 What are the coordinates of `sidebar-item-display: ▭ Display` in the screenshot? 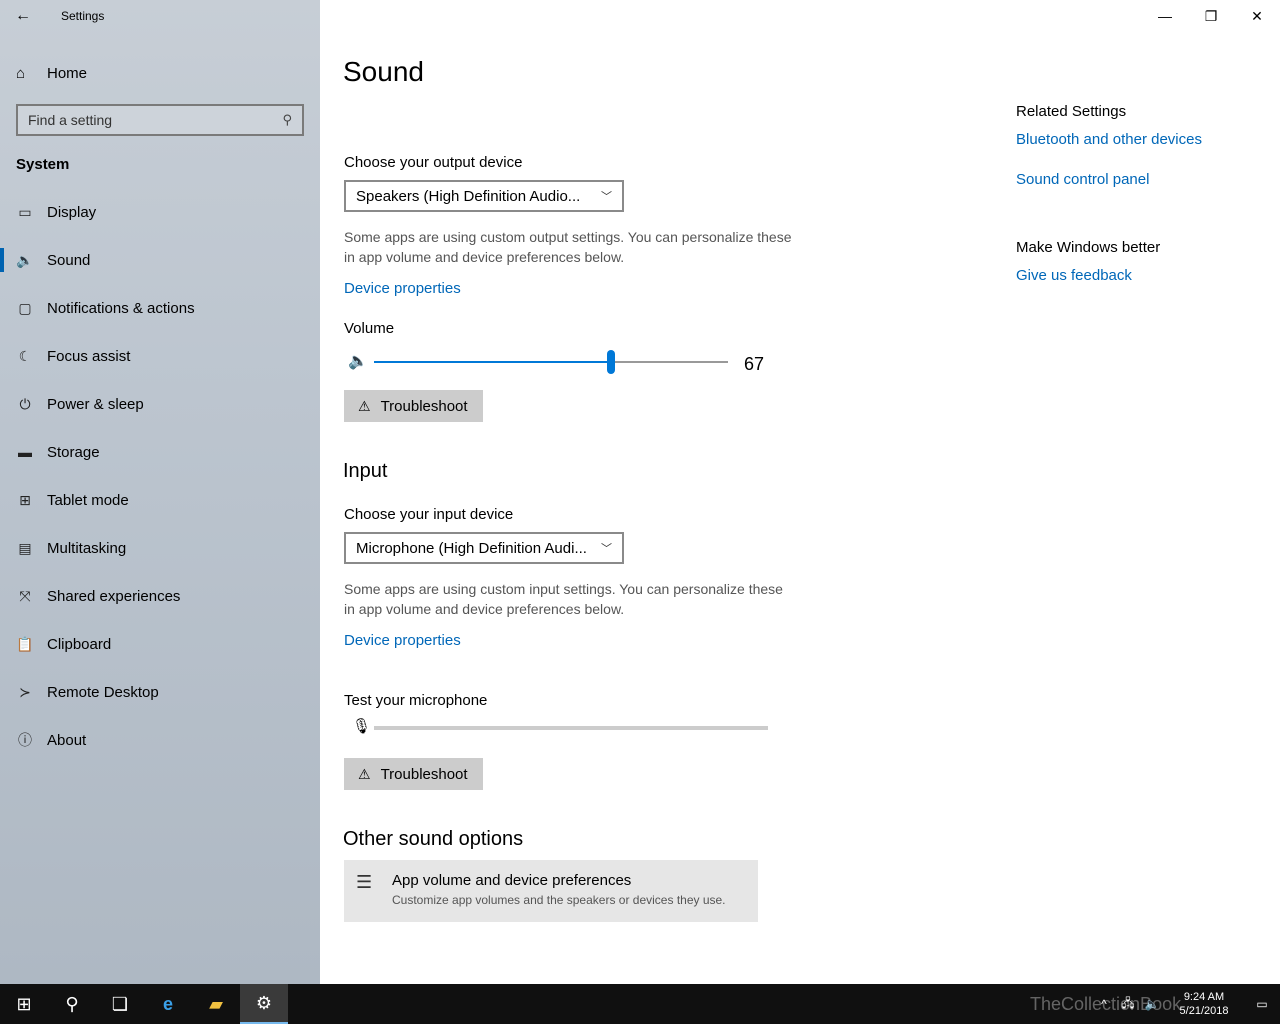 It's located at (160, 212).